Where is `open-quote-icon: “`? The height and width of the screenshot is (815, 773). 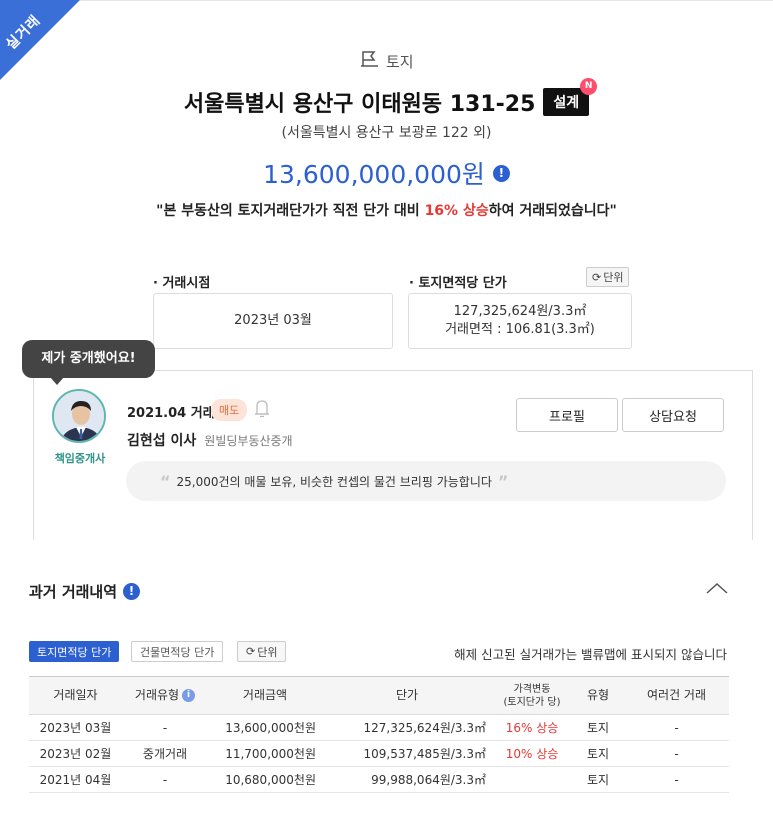 open-quote-icon: “ is located at coordinates (165, 481).